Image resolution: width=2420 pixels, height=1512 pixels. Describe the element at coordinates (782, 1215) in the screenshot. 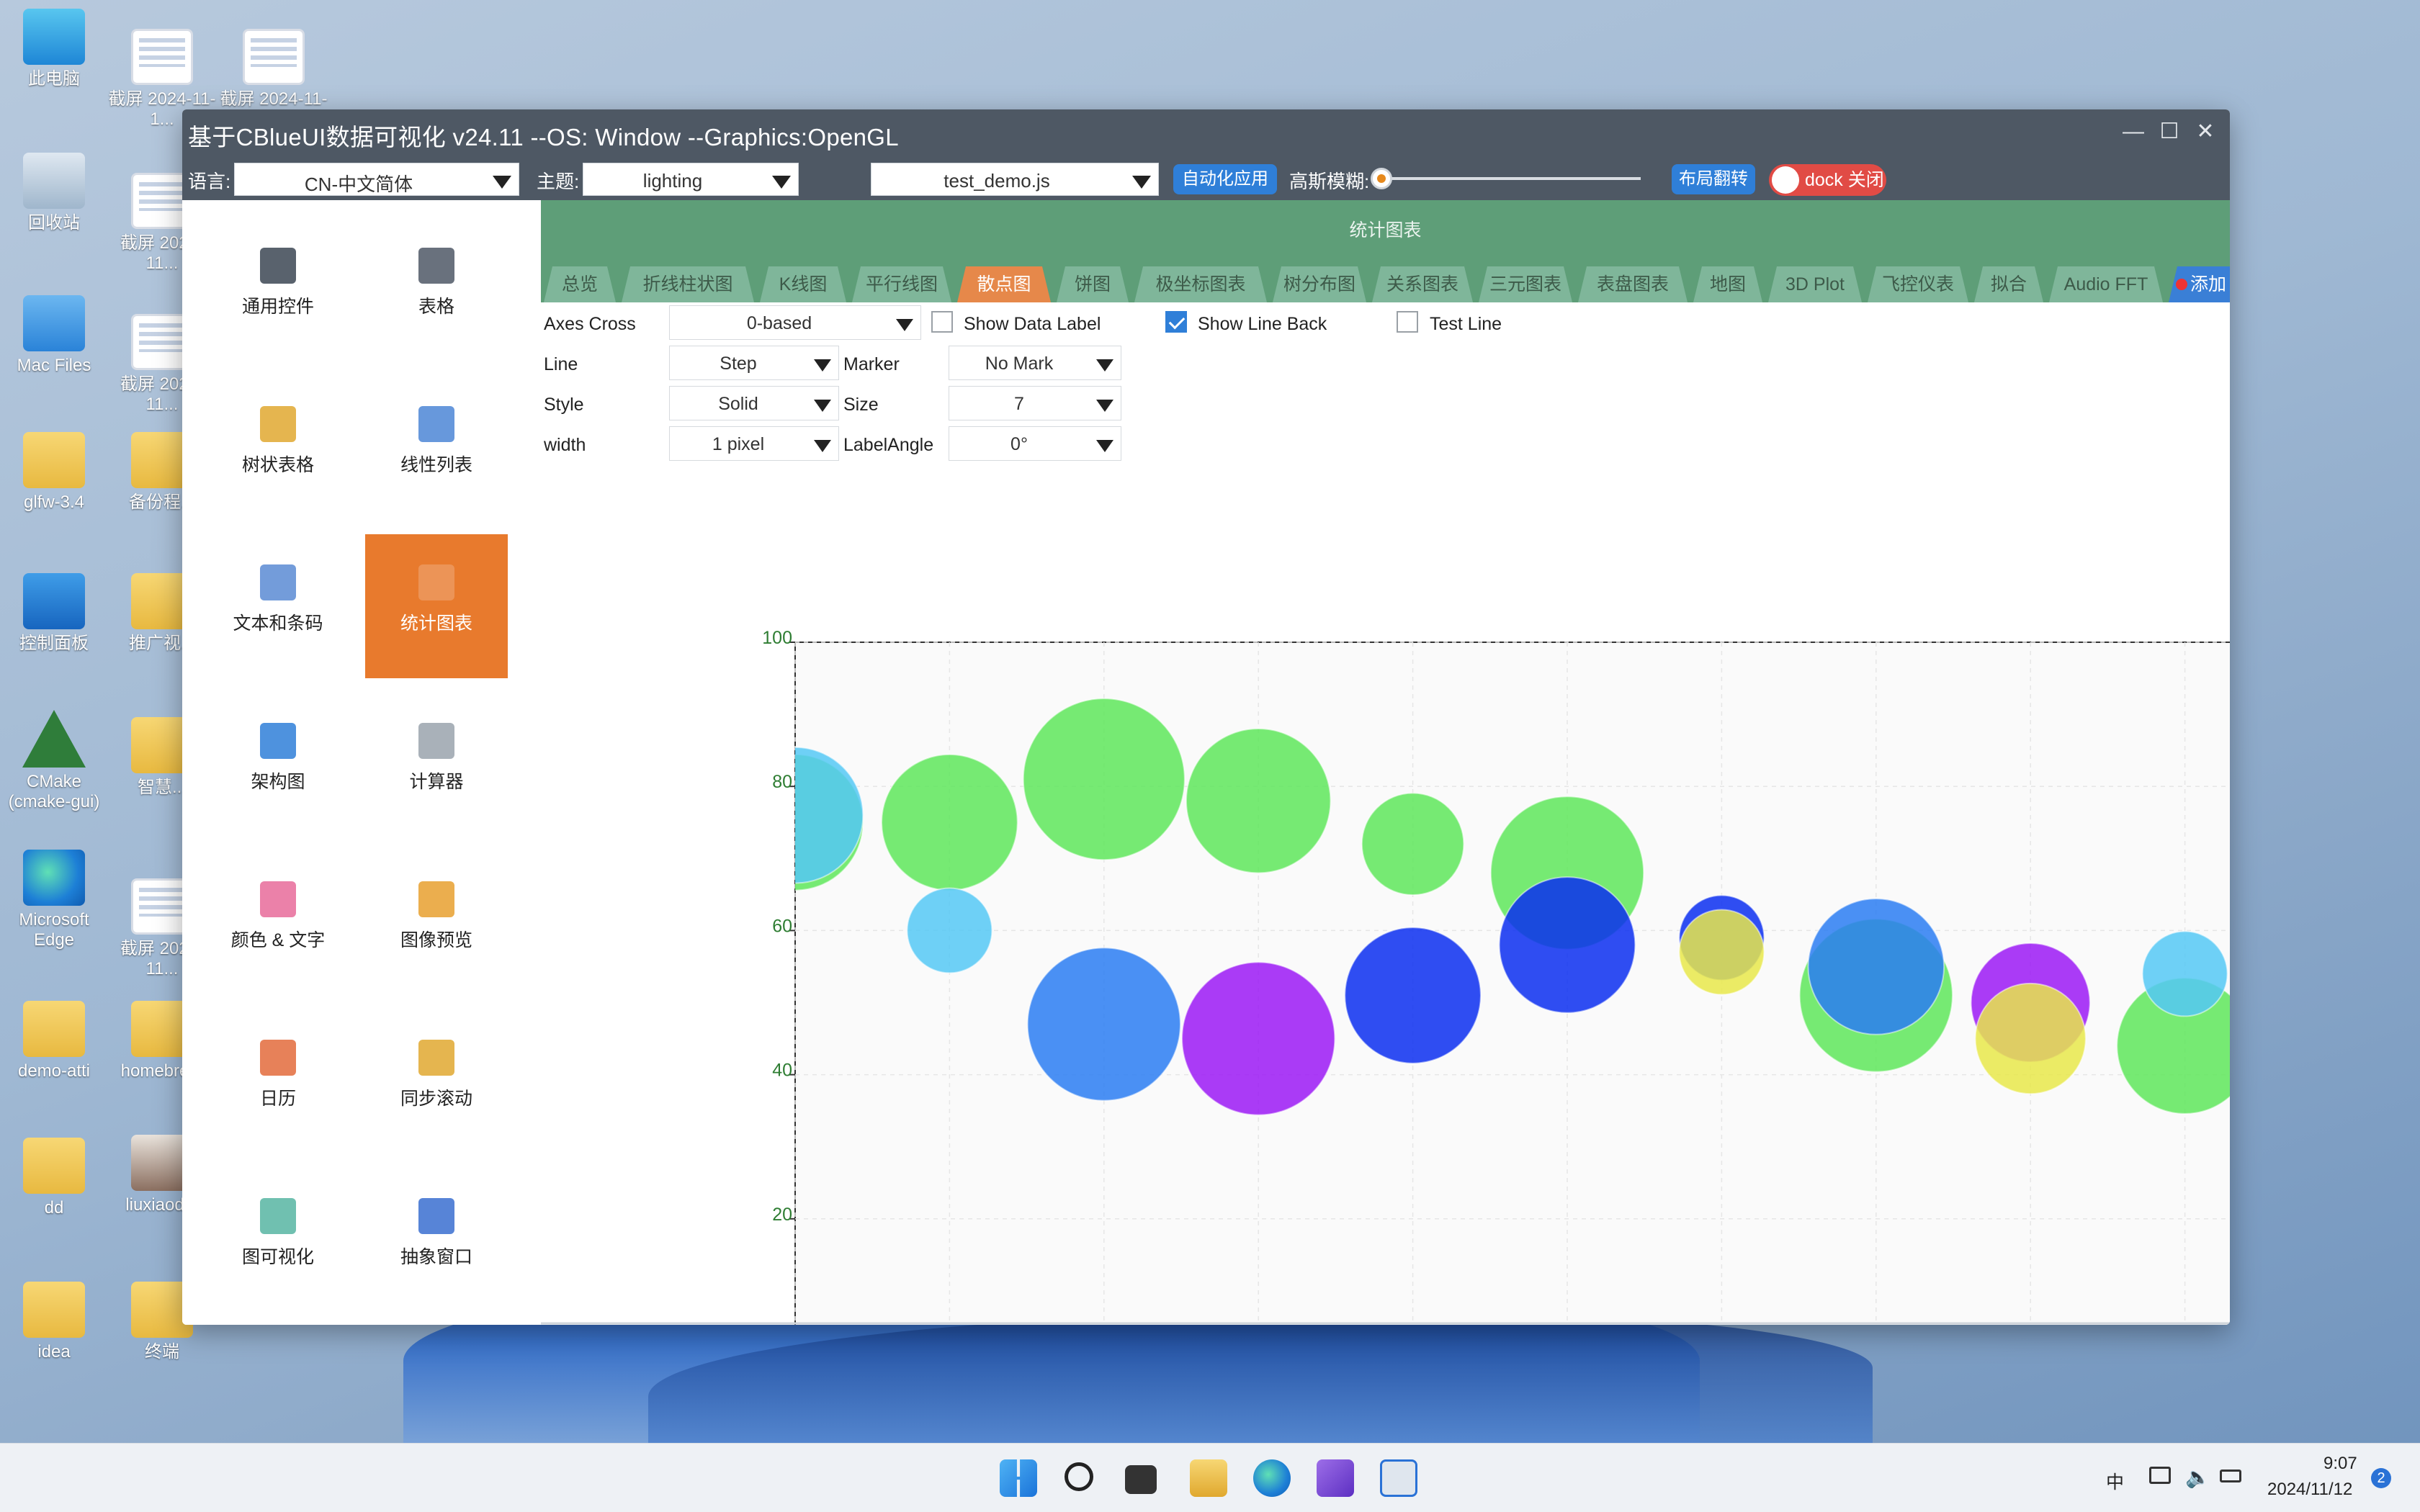

I see `y-tick-label: 20` at that location.